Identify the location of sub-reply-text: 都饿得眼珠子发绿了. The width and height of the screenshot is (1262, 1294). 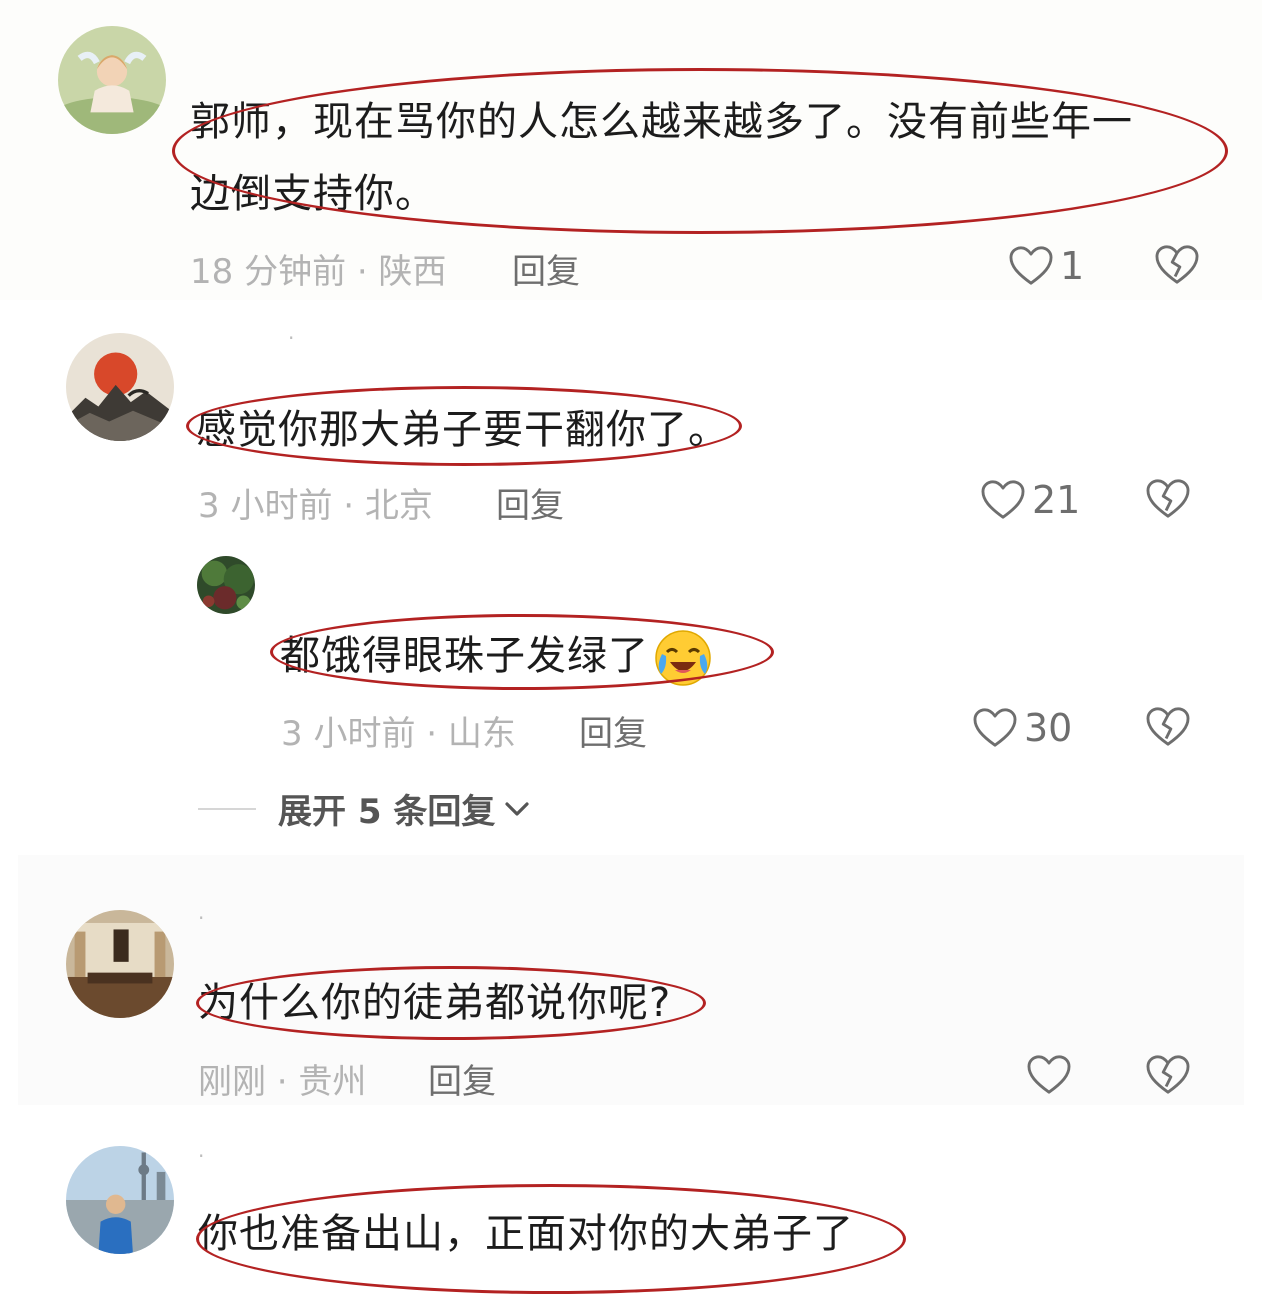
(496, 656).